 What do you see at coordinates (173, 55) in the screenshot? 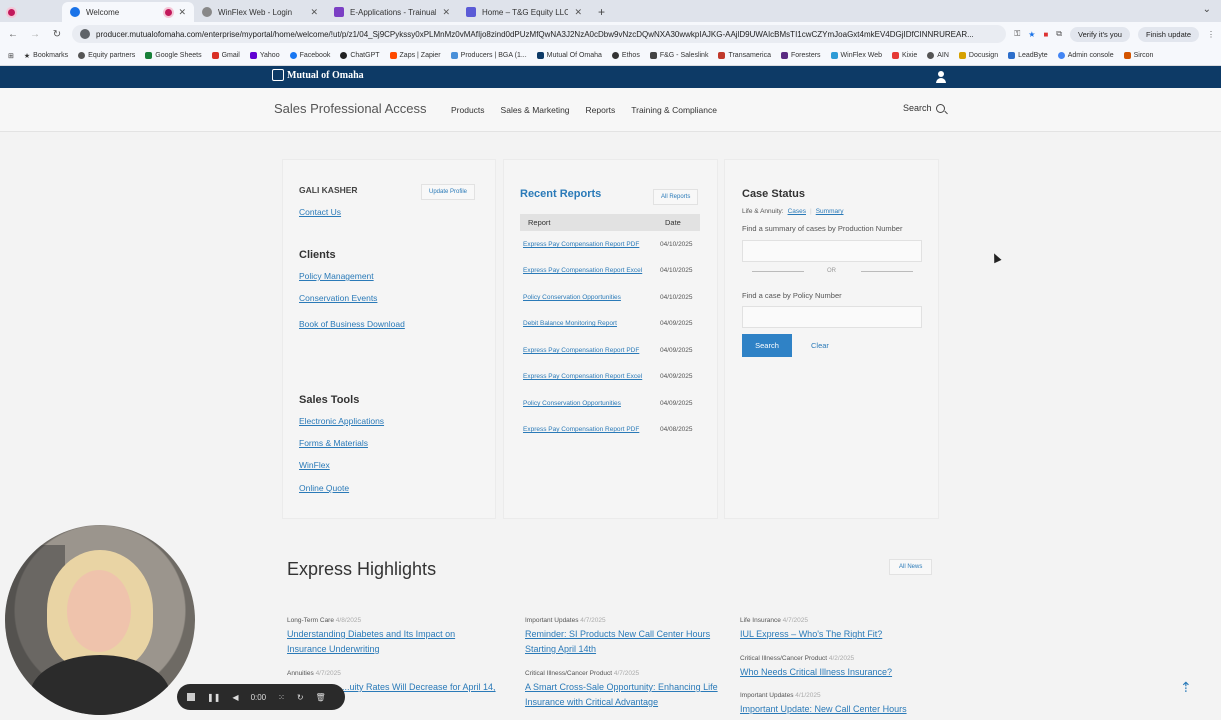
I see `bookmark-item: Google Sheets` at bounding box center [173, 55].